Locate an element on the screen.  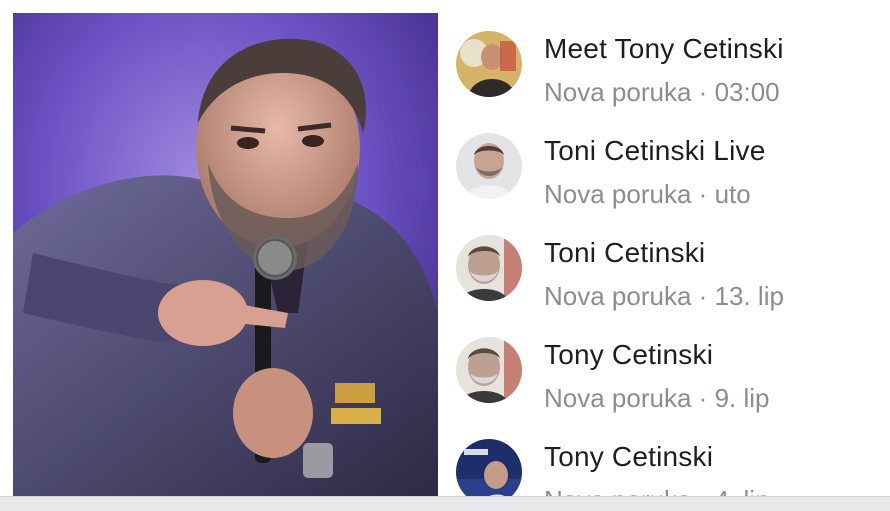
conversation-item: Toni Cetinski Nova poruka · 13. lip is located at coordinates (665, 268).